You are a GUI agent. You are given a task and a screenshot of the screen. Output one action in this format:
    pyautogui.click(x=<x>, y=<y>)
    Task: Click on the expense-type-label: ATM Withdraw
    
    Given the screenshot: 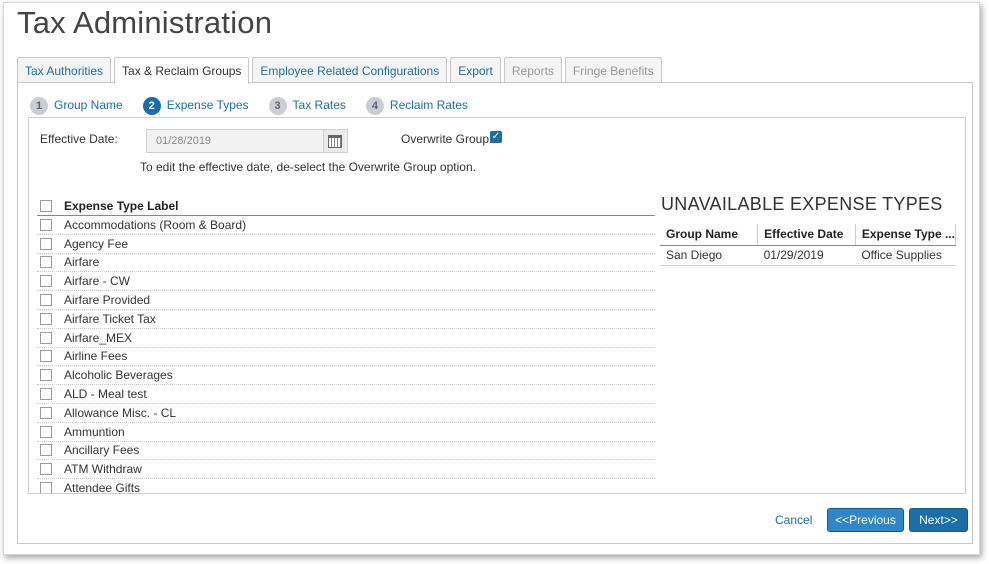 What is the action you would take?
    pyautogui.click(x=103, y=469)
    